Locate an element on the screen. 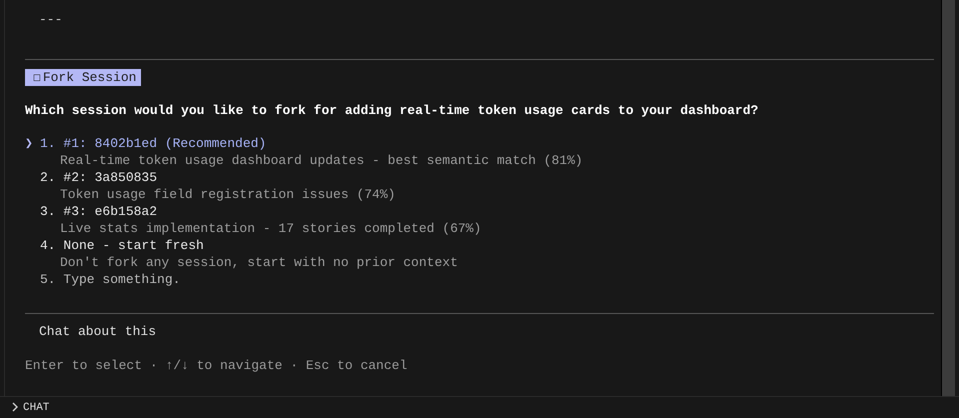  option-description: Real-time token usage dashboard updates - best semantic match (81%) is located at coordinates (321, 160).